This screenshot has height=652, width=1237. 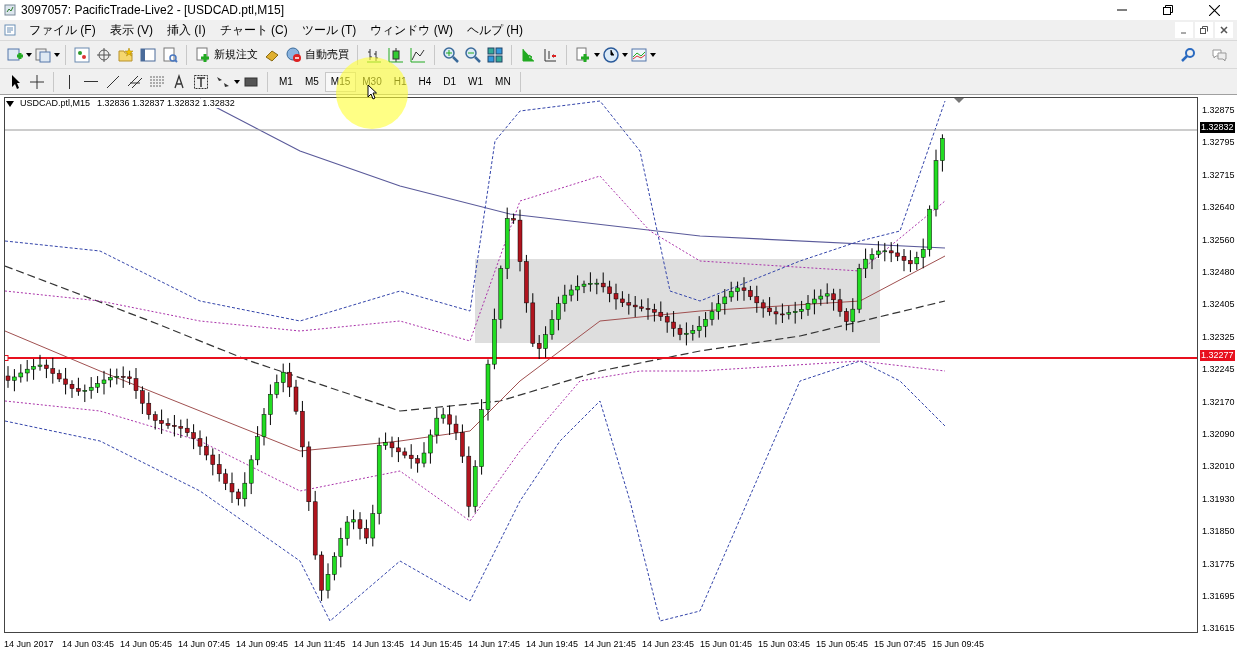 What do you see at coordinates (495, 54) in the screenshot?
I see `tile-windows-icon` at bounding box center [495, 54].